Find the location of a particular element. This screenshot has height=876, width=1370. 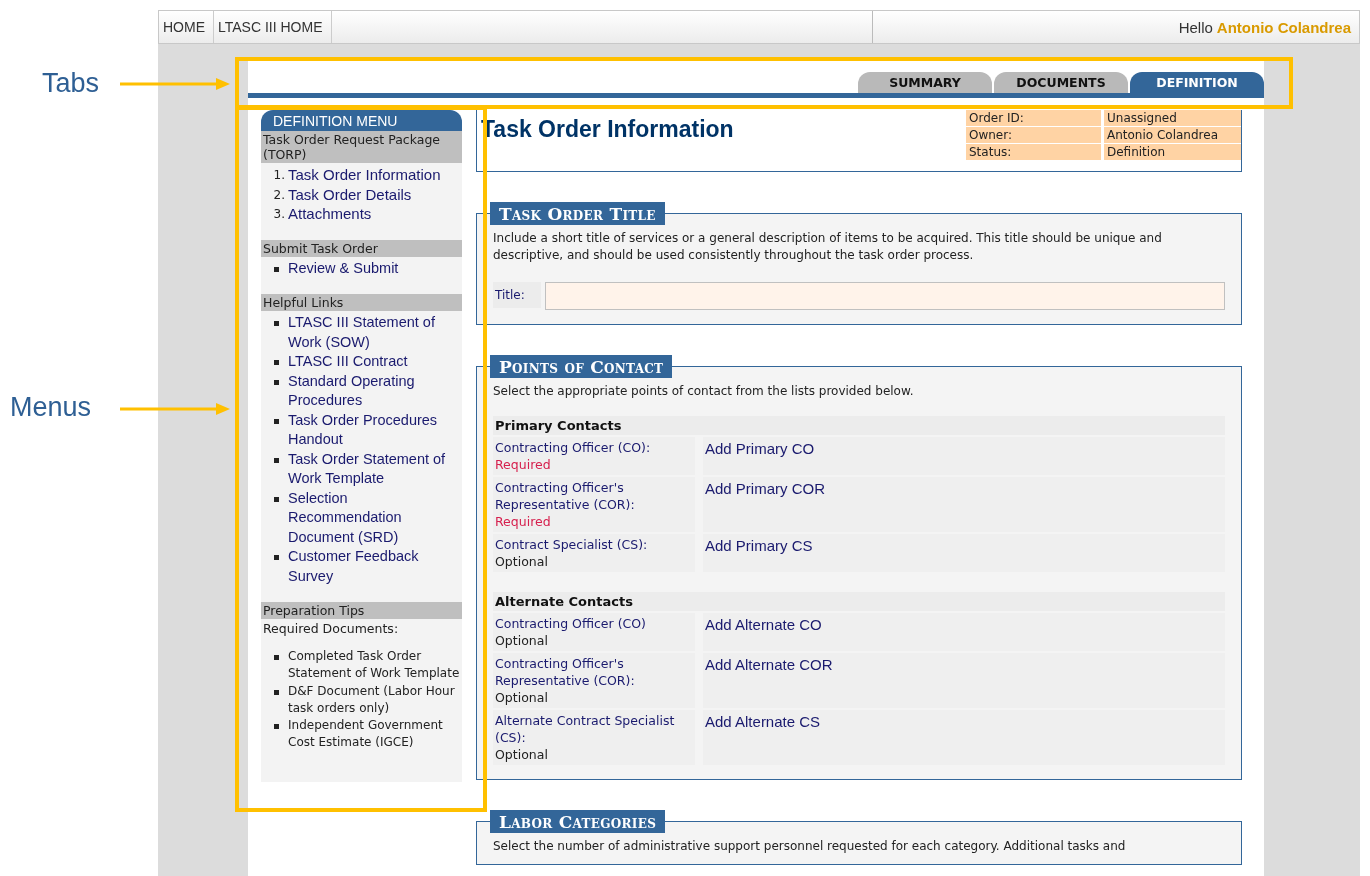

group-heading: Primary Contacts is located at coordinates (859, 425).